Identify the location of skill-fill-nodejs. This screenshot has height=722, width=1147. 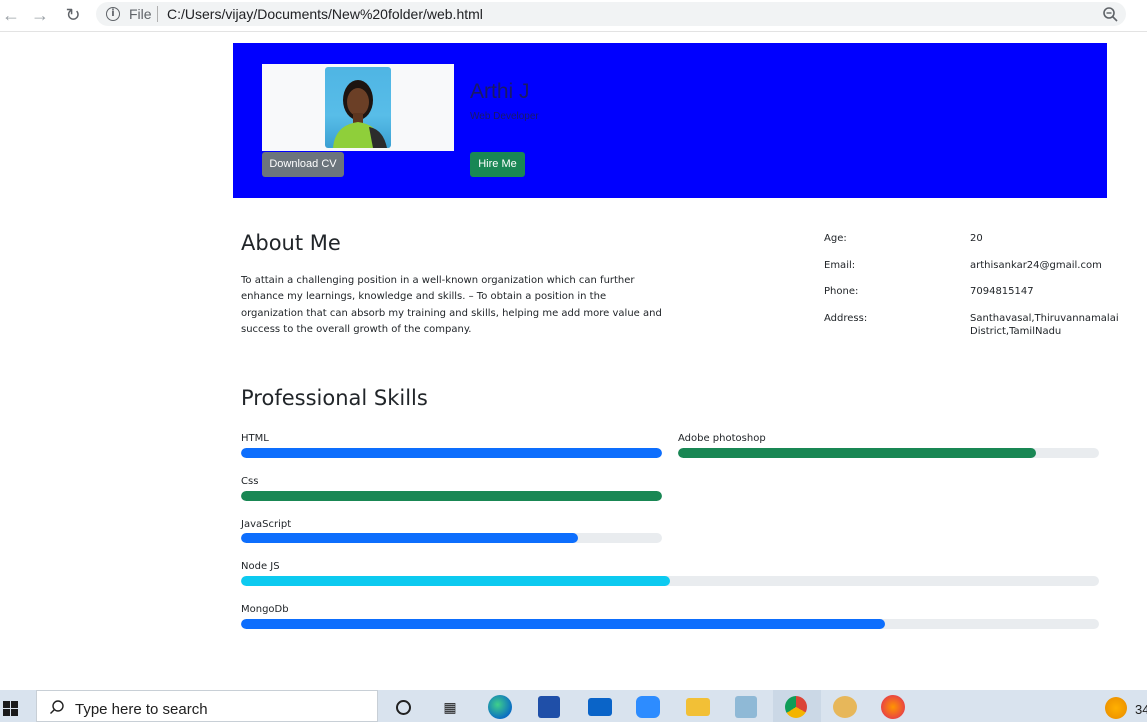
(455, 581).